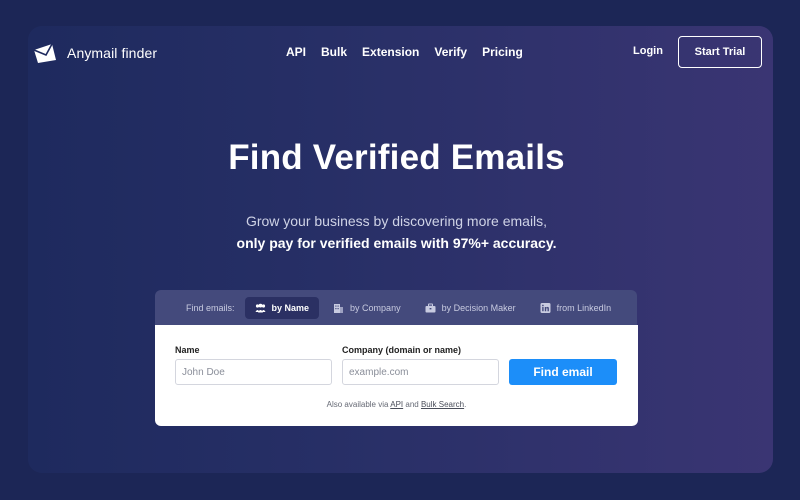 The height and width of the screenshot is (500, 800). Describe the element at coordinates (545, 308) in the screenshot. I see `linkedin-icon` at that location.